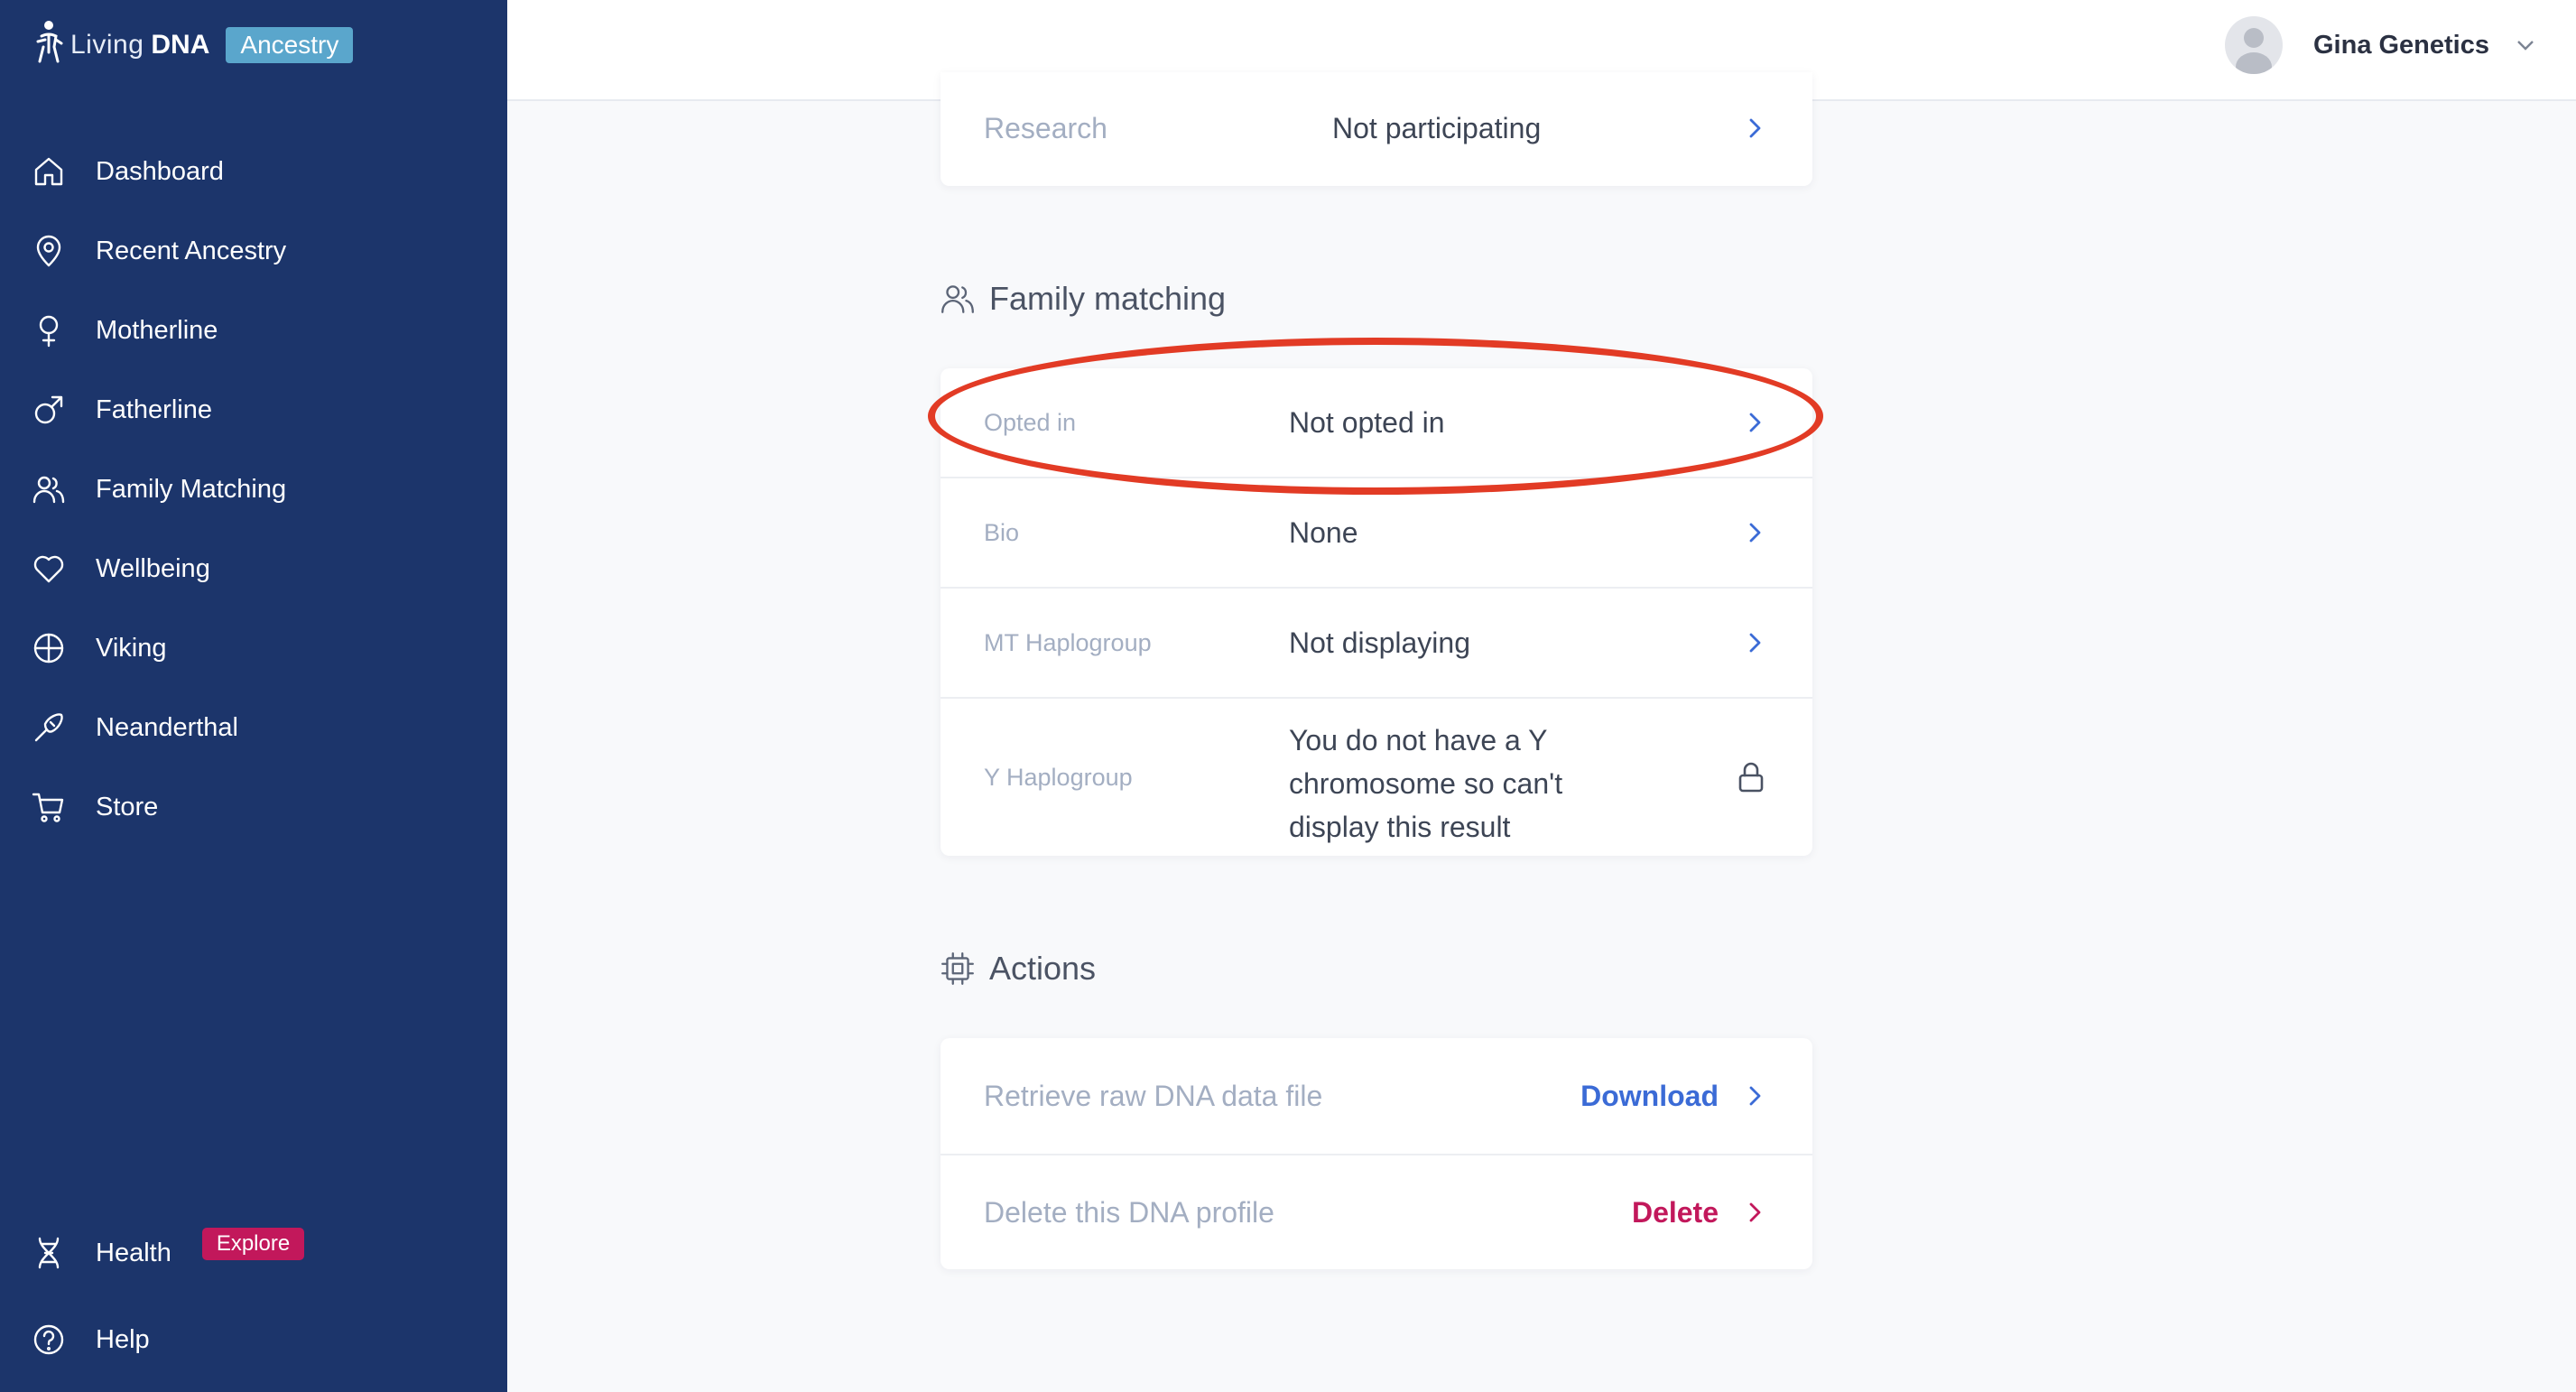 The width and height of the screenshot is (2576, 1392). Describe the element at coordinates (1323, 532) in the screenshot. I see `row-value: None` at that location.